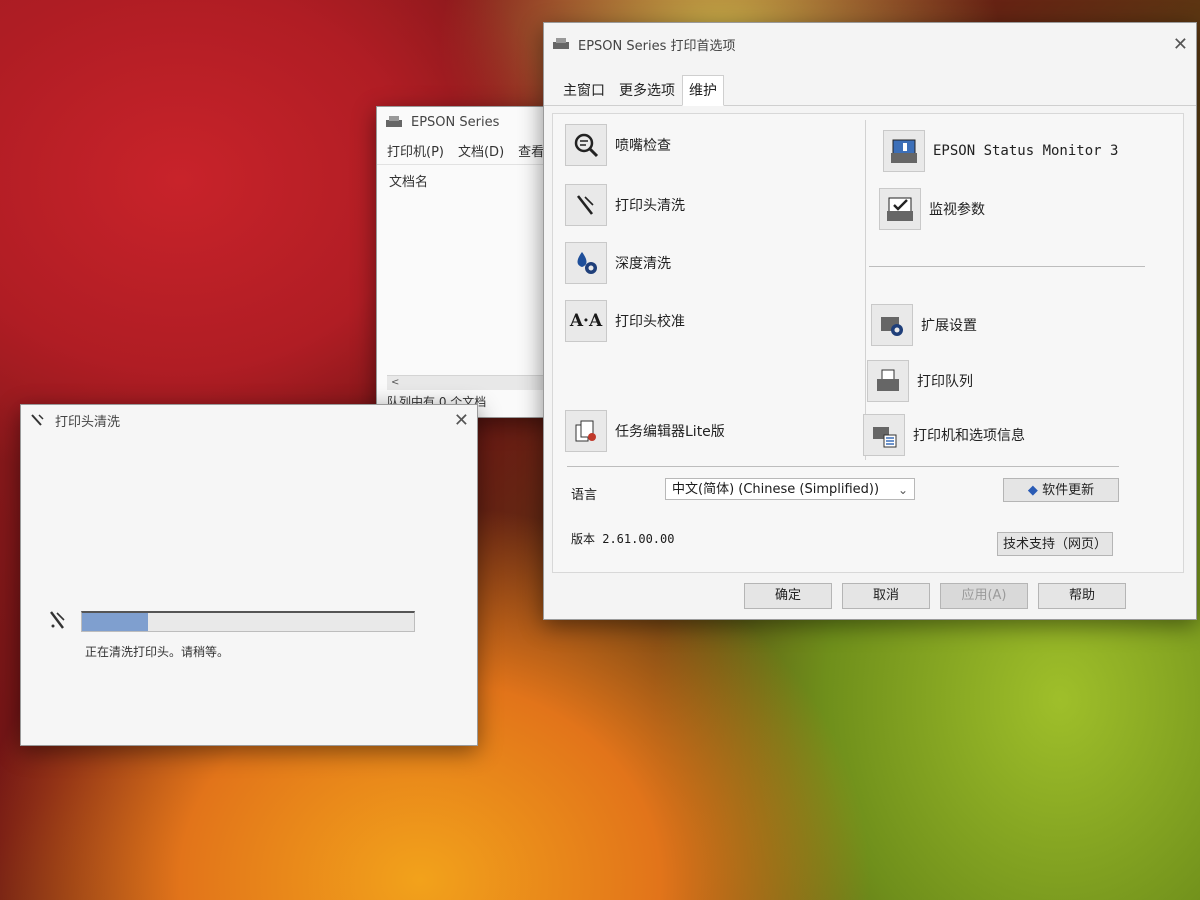 This screenshot has width=1200, height=900. Describe the element at coordinates (586, 321) in the screenshot. I see `head-alignment-icon: A·A` at that location.